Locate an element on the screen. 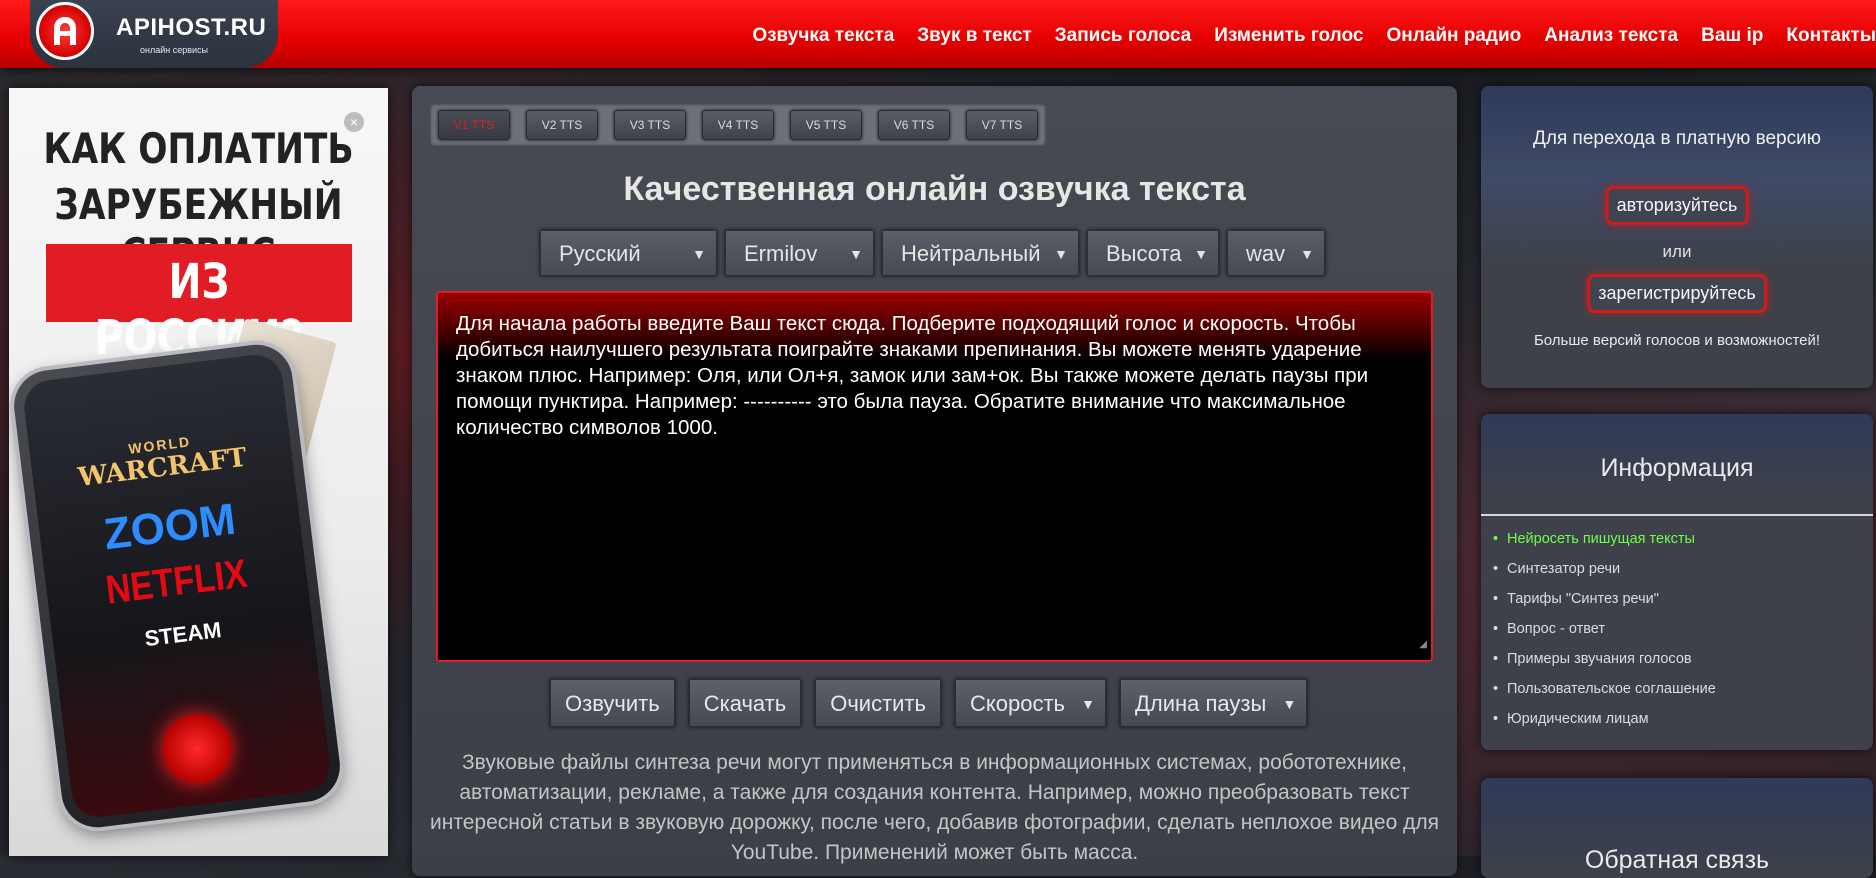  download-button: Скачать is located at coordinates (745, 703).